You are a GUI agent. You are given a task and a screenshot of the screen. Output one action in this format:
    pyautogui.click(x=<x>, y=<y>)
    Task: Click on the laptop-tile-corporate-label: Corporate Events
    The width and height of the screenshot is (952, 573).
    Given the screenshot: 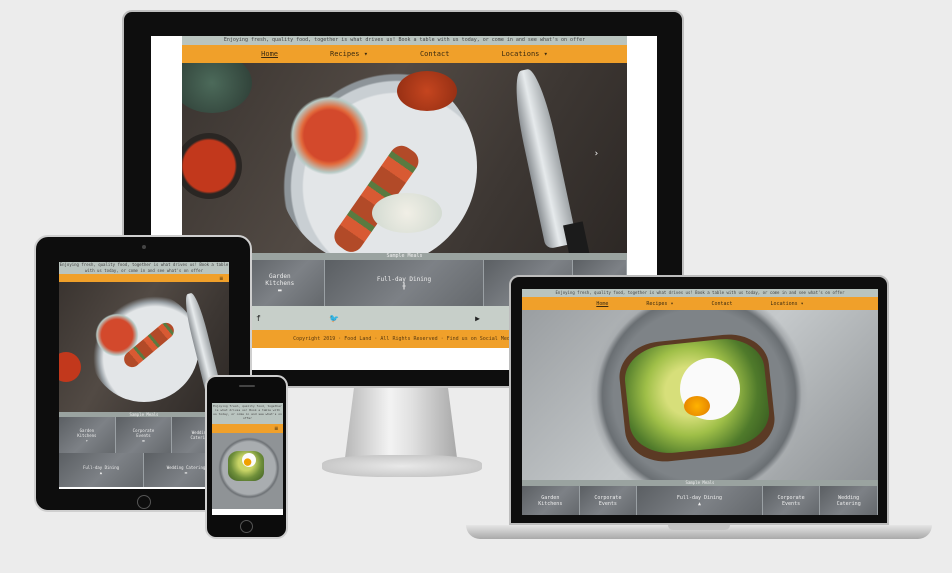 What is the action you would take?
    pyautogui.click(x=608, y=500)
    